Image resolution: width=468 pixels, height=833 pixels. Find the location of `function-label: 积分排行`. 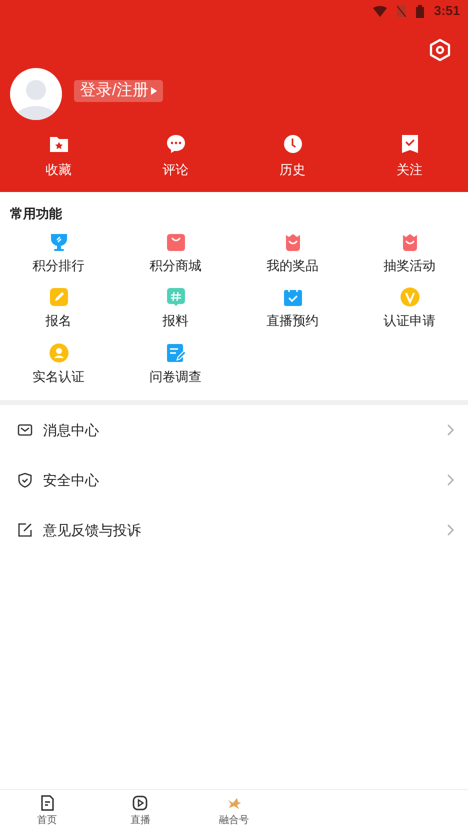

function-label: 积分排行 is located at coordinates (58, 265).